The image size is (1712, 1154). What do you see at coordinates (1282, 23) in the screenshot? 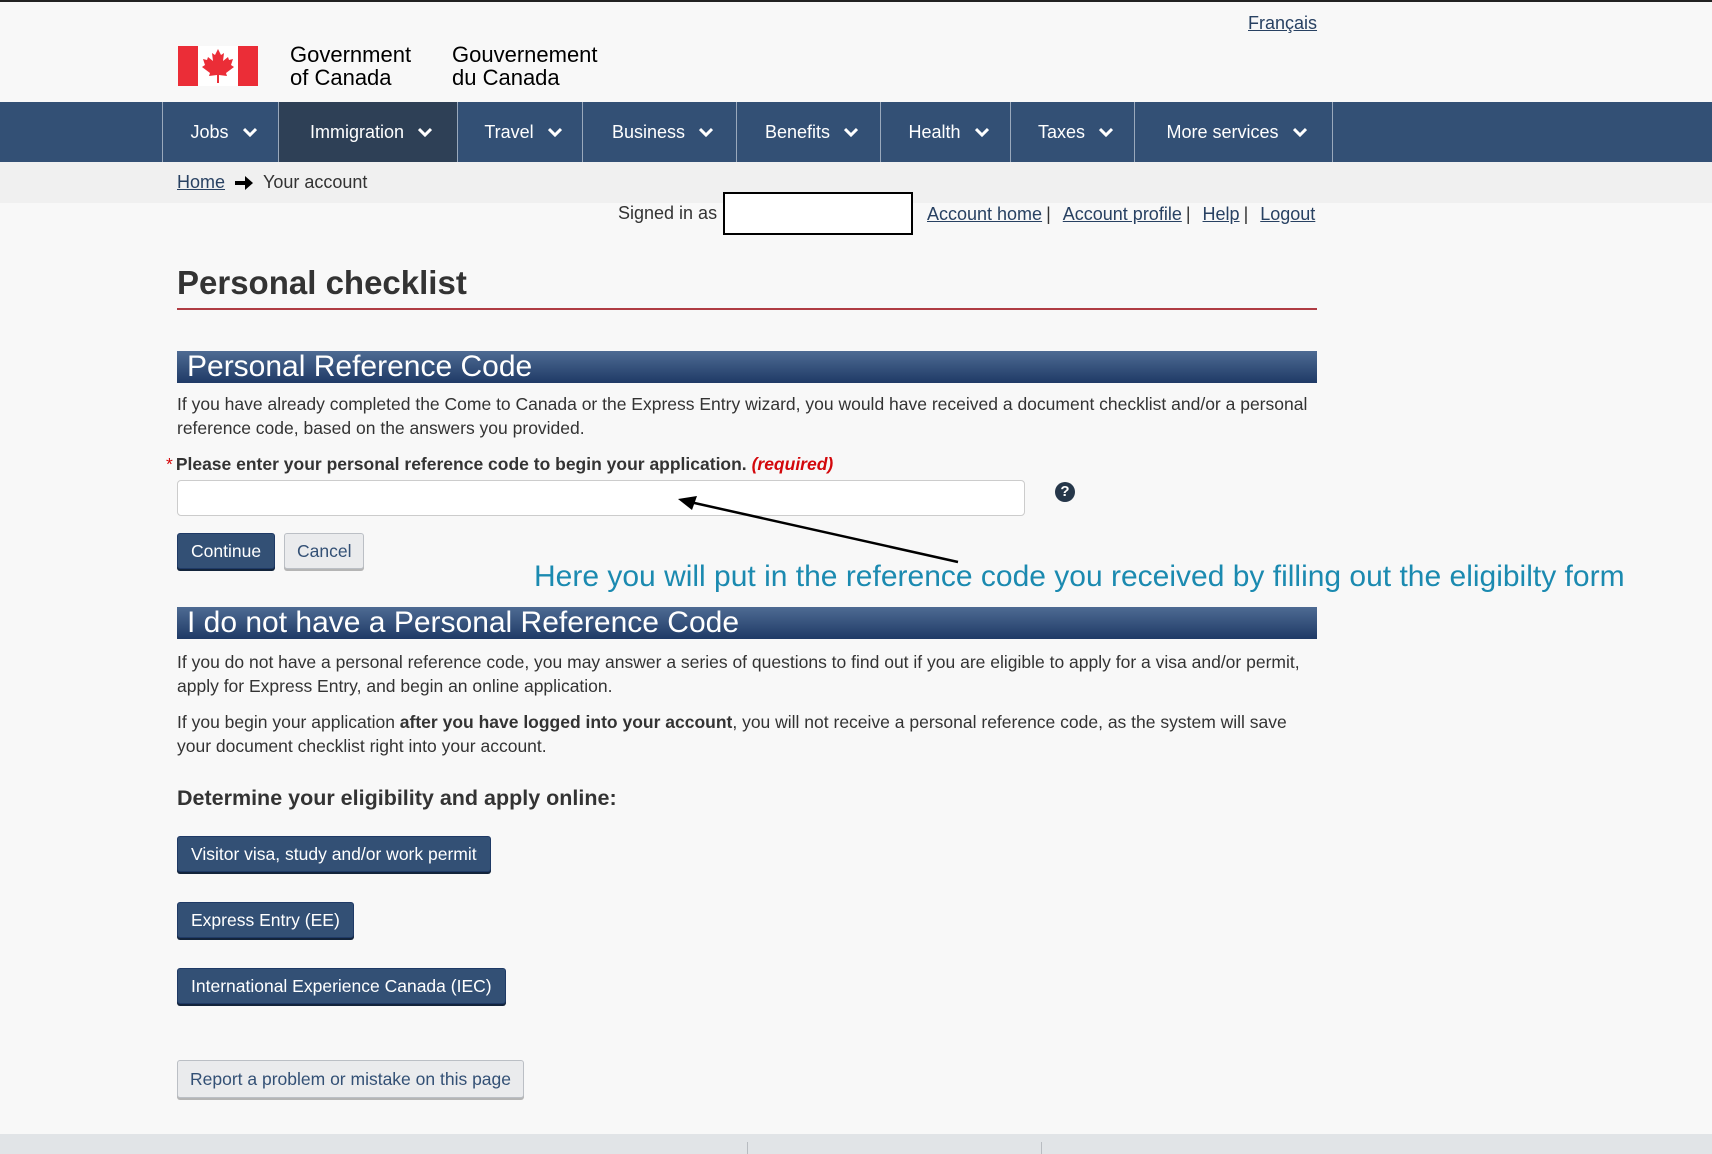
I see `language-toggle-link: Français` at bounding box center [1282, 23].